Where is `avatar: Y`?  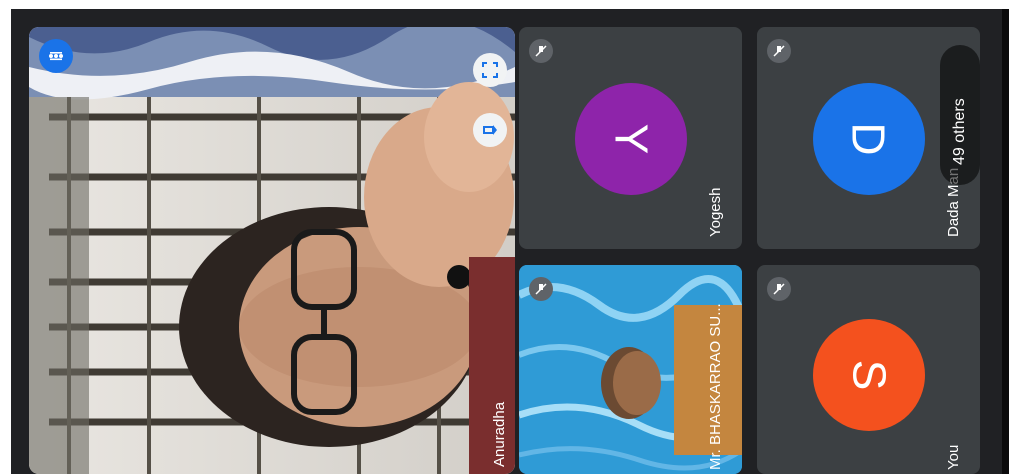
avatar: Y is located at coordinates (631, 139).